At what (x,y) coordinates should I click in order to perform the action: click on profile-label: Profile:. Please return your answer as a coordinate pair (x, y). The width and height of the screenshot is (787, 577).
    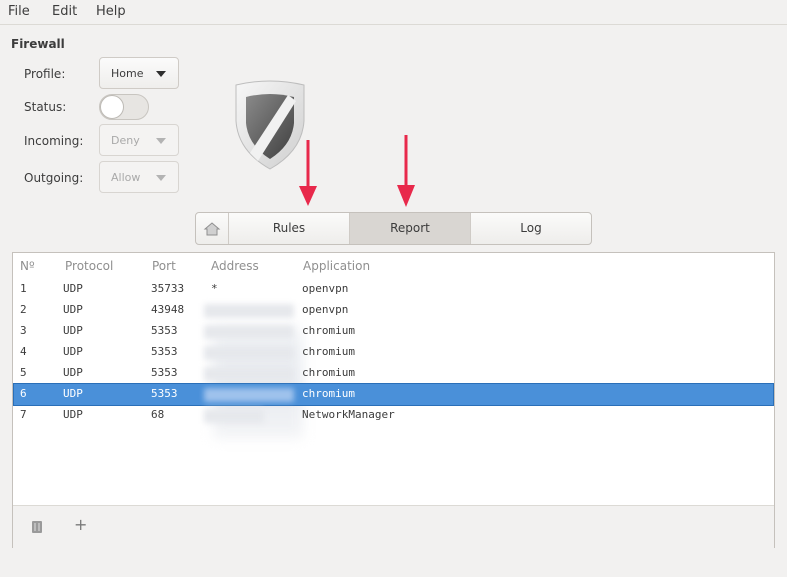
    Looking at the image, I should click on (45, 74).